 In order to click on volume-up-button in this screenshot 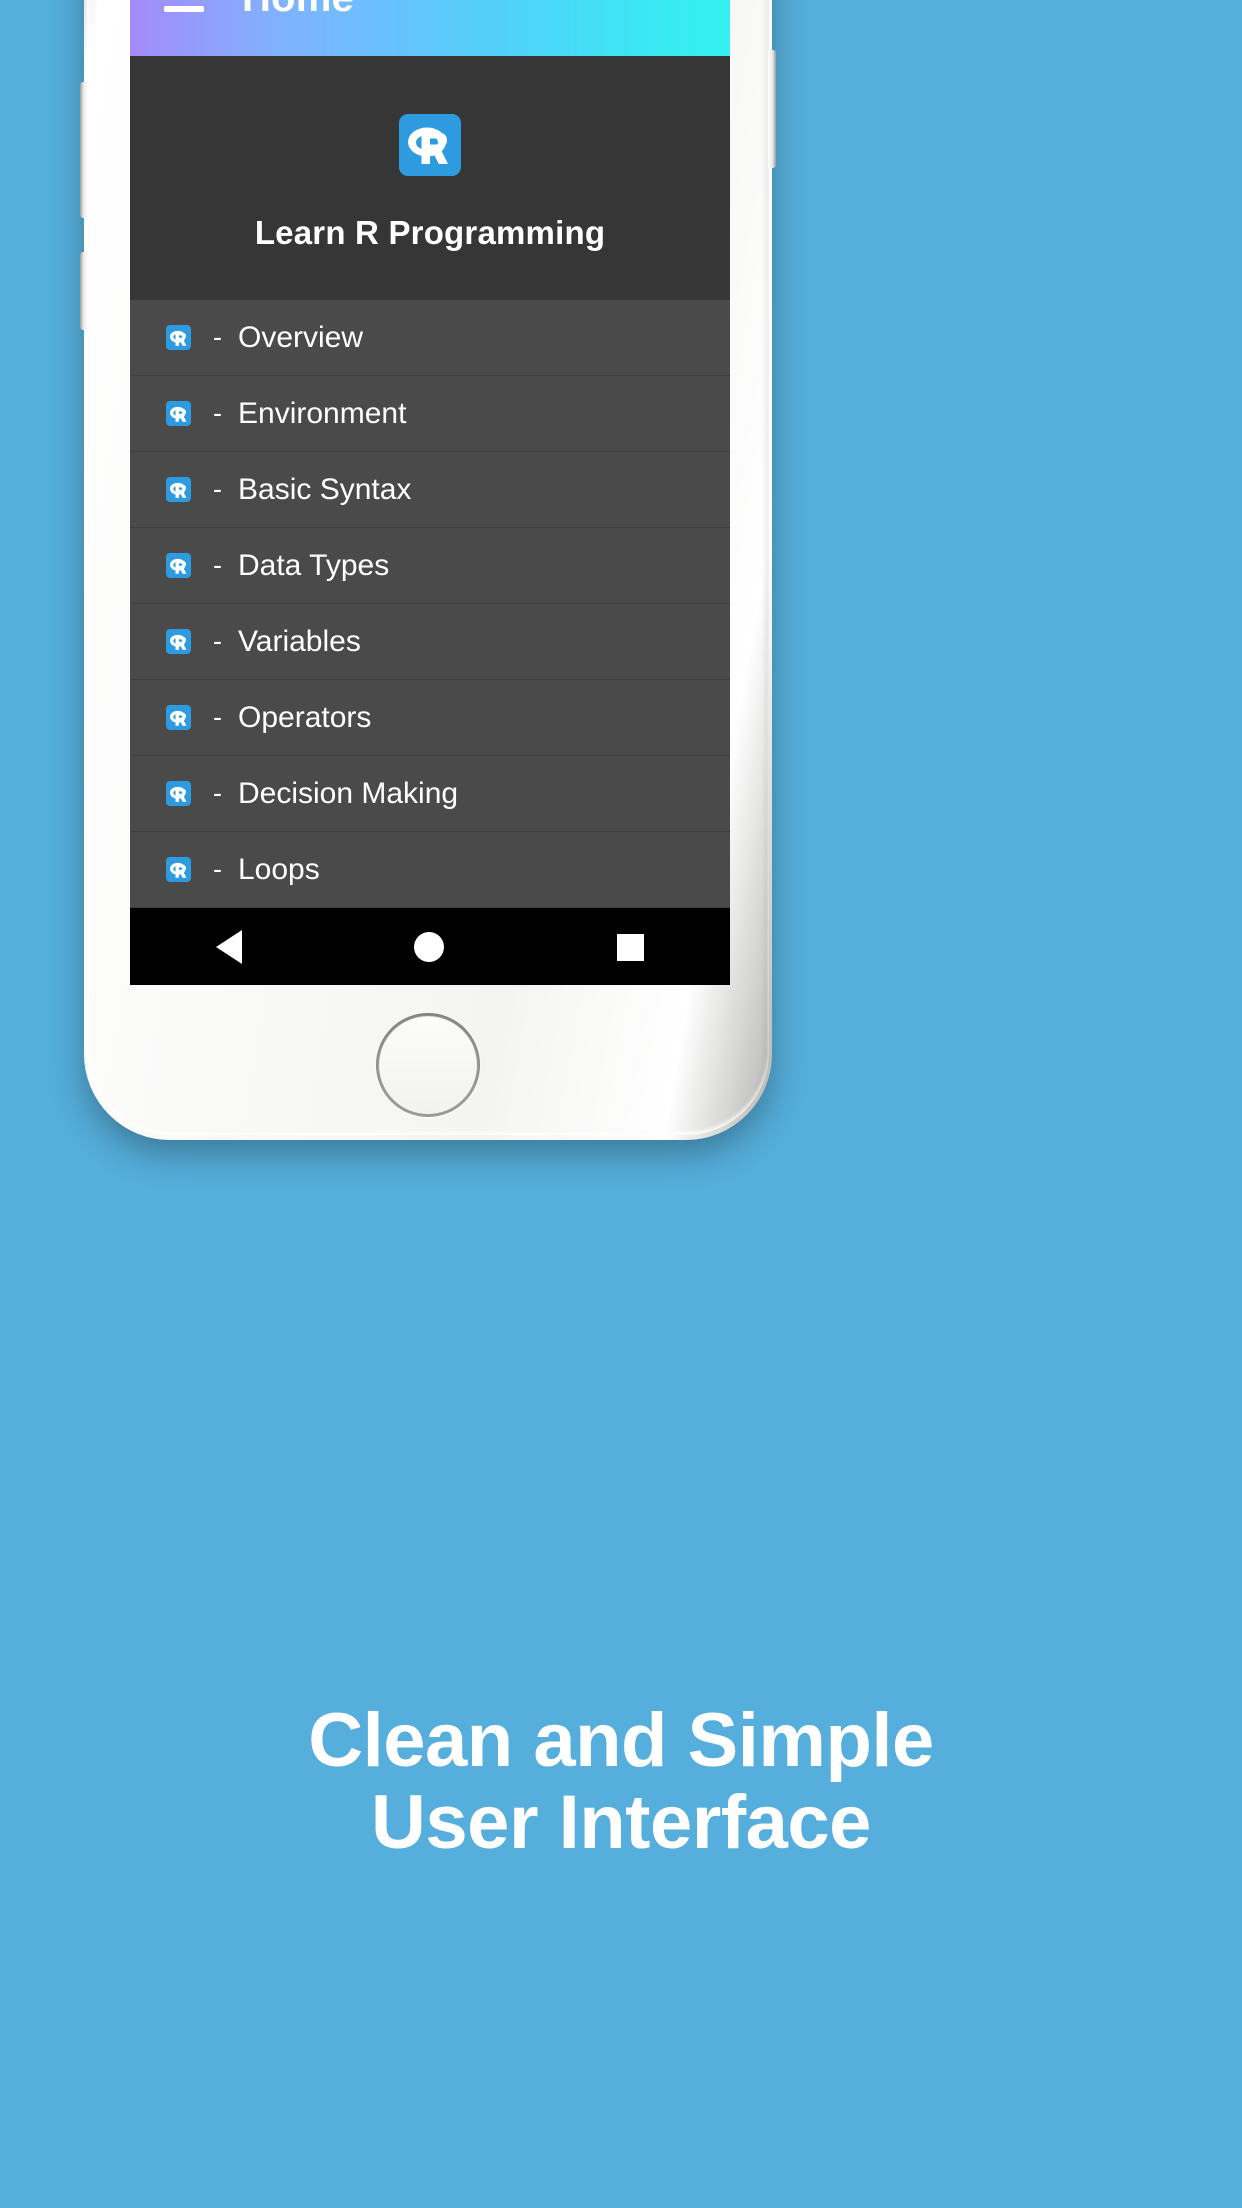, I will do `click(84, 150)`.